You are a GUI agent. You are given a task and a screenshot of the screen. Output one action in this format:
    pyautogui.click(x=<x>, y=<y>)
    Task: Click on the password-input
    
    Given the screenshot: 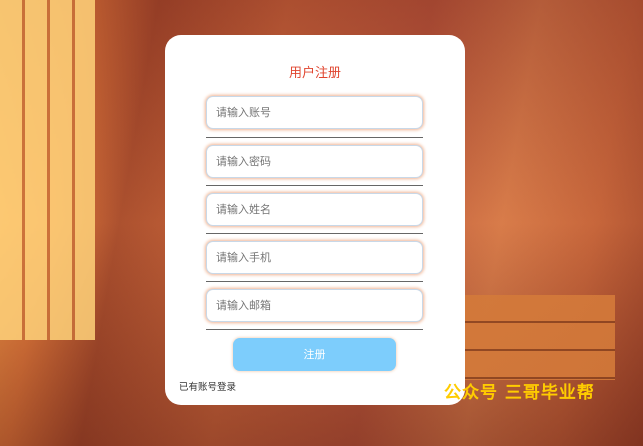 What is the action you would take?
    pyautogui.click(x=314, y=161)
    